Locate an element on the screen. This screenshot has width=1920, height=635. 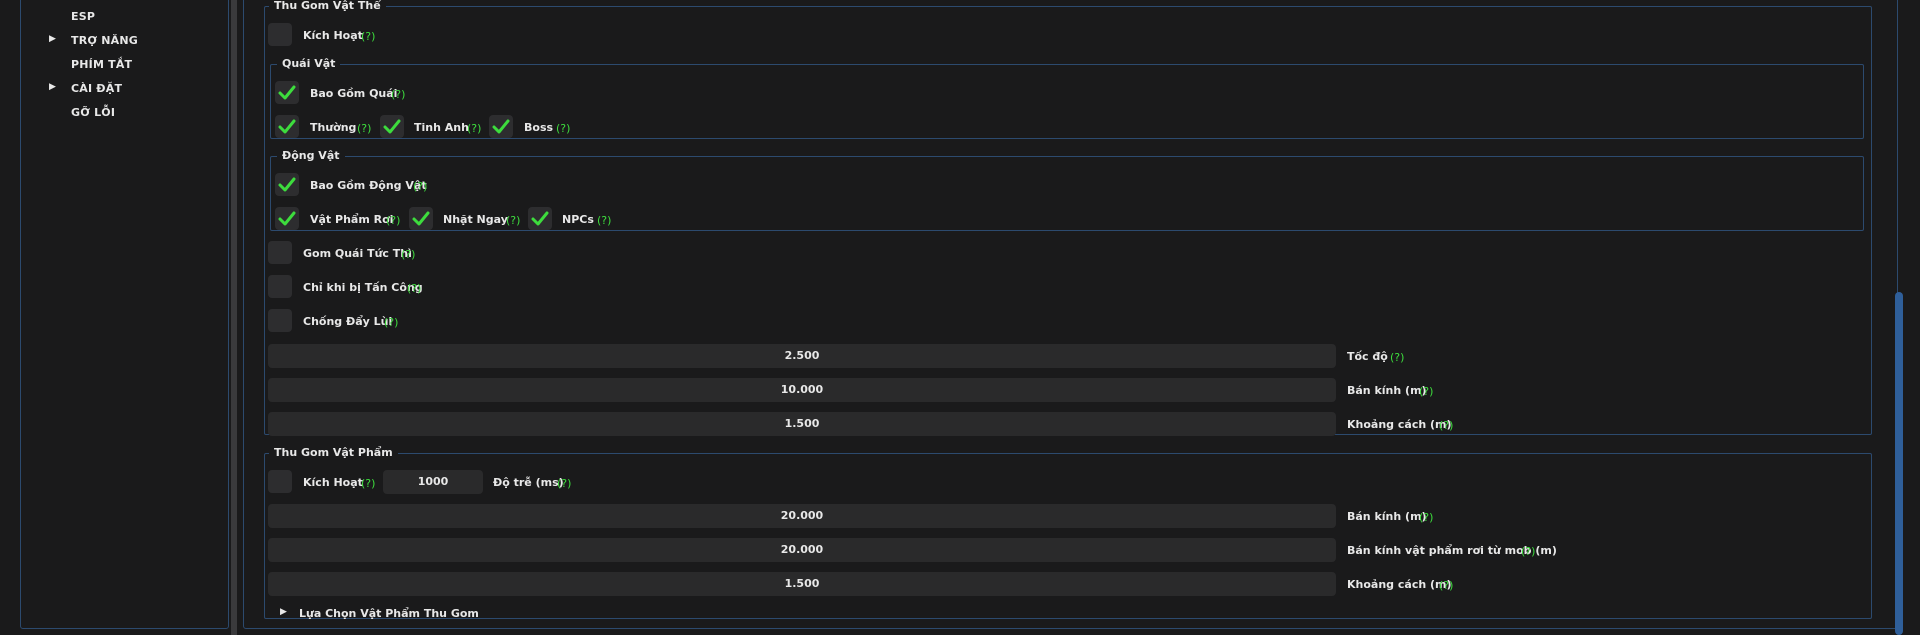
item-radius-label: Bán kính (m) is located at coordinates (1387, 516).